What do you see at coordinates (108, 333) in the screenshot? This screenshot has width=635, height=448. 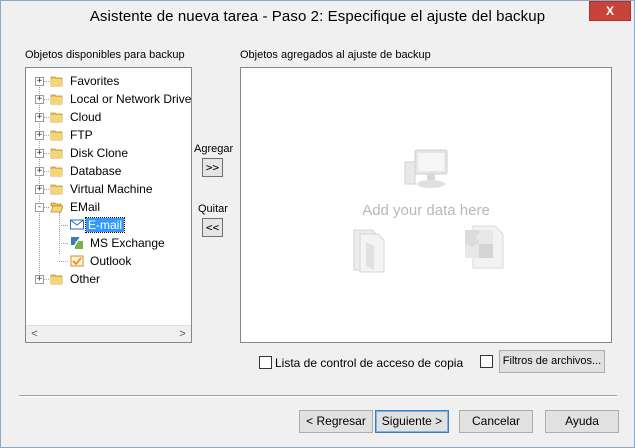 I see `horizontal-scrollbar: < >` at bounding box center [108, 333].